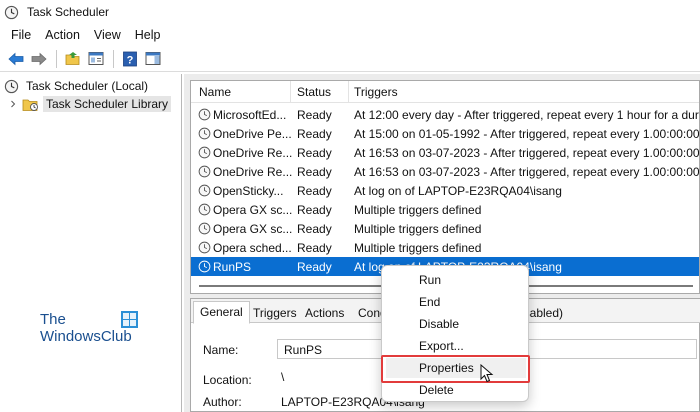  What do you see at coordinates (350, 12) in the screenshot?
I see `title-bar: Task Scheduler` at bounding box center [350, 12].